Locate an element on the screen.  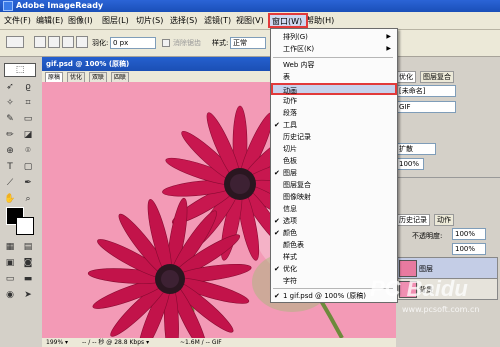
subtract-selection-icon is located at coordinates (68, 42).